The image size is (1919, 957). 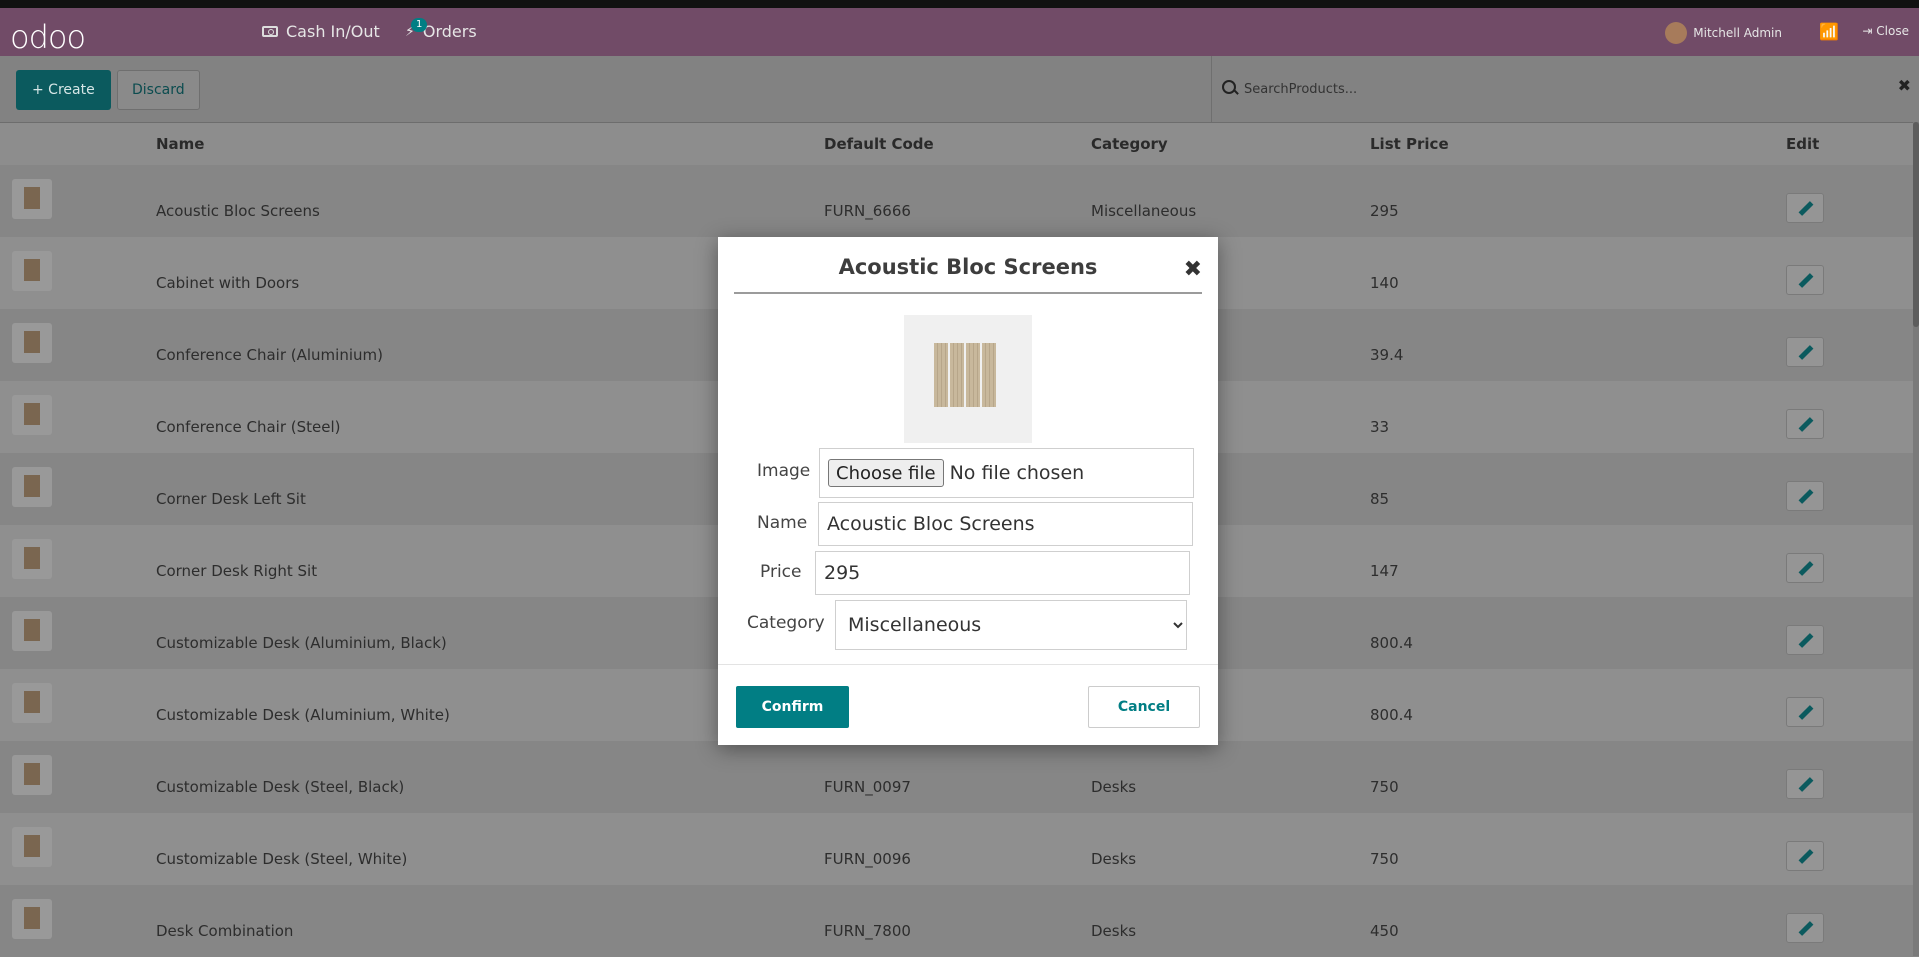 What do you see at coordinates (248, 427) in the screenshot?
I see `cell-name: Conference Chair (Steel)` at bounding box center [248, 427].